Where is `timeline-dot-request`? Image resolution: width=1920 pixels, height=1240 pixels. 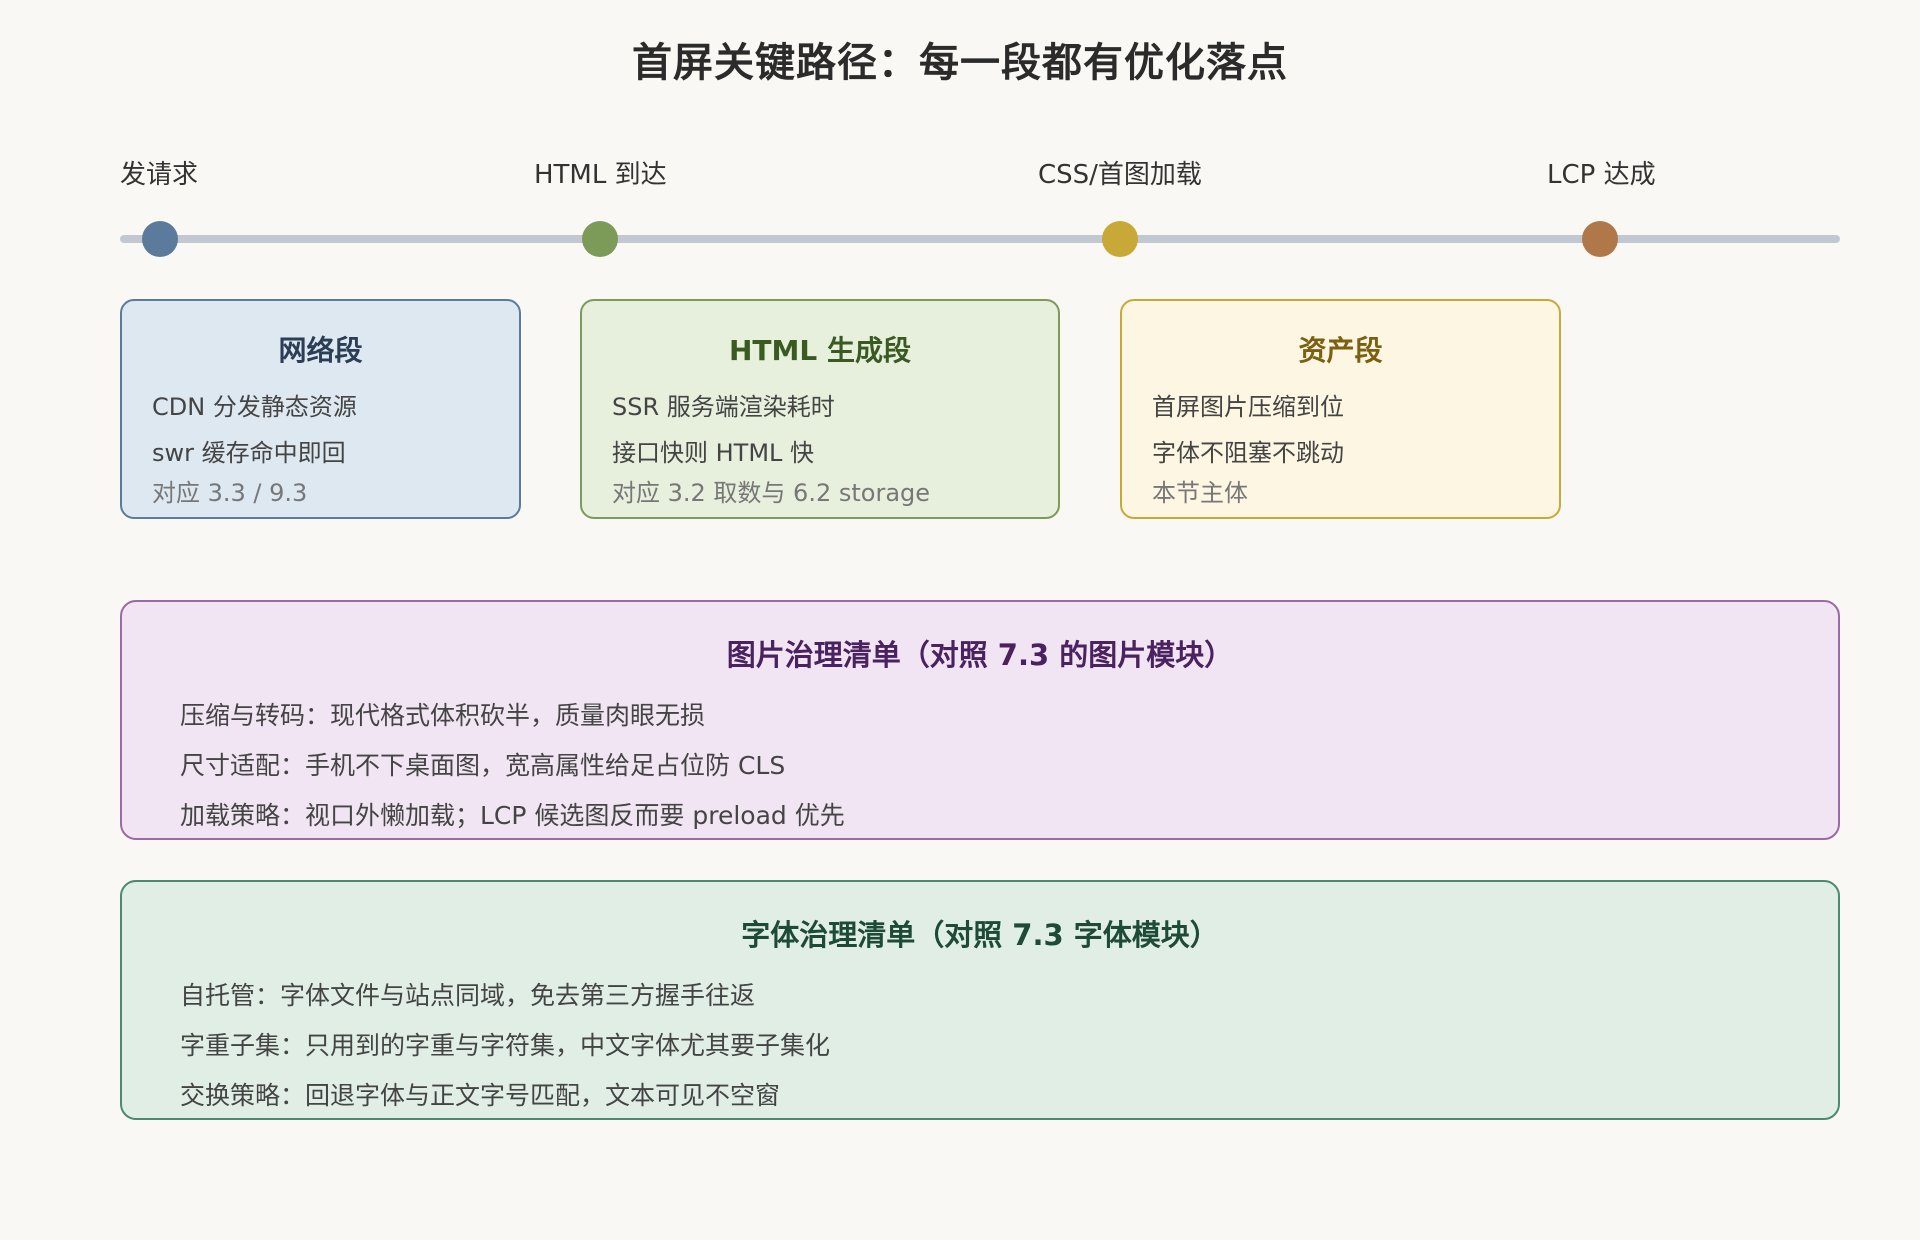 timeline-dot-request is located at coordinates (160, 239).